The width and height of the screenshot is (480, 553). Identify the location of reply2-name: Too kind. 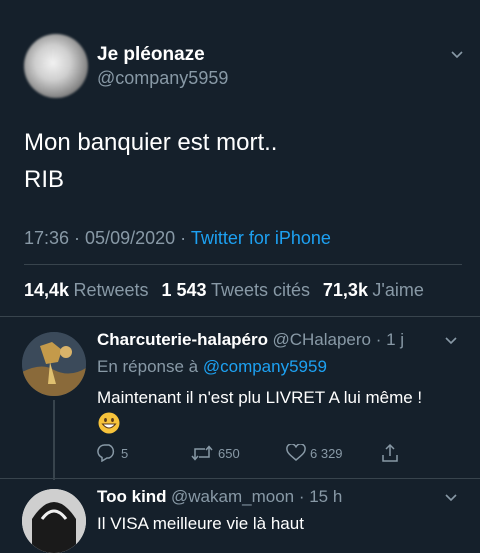
(132, 496).